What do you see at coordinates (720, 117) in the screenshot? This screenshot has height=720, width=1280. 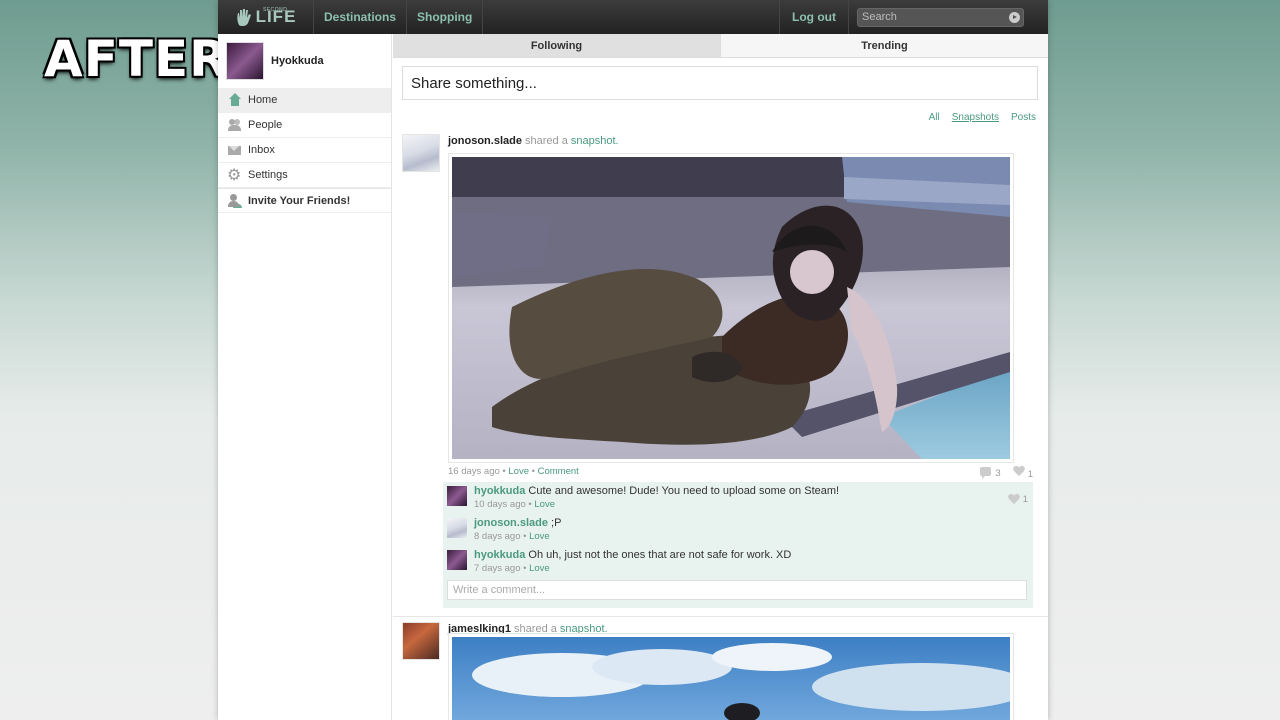 I see `feed-filters: All Snapshots Posts` at bounding box center [720, 117].